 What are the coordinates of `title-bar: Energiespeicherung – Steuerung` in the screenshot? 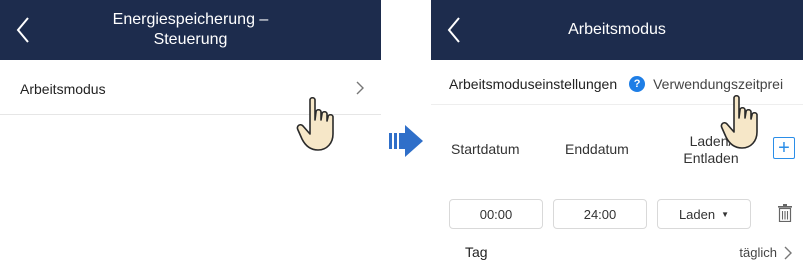 It's located at (190, 30).